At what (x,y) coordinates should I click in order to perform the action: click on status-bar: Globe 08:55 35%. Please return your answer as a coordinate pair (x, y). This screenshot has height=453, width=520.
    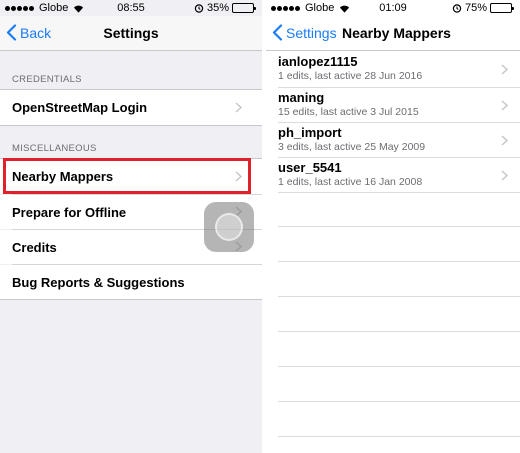
    Looking at the image, I should click on (131, 8).